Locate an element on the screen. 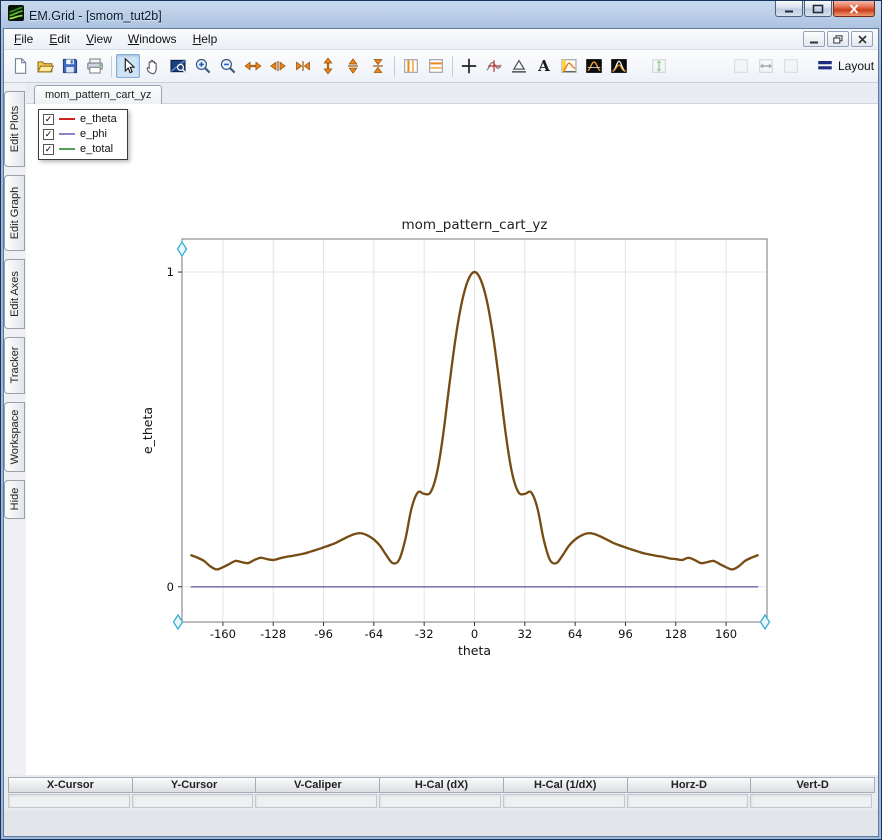 Image resolution: width=882 pixels, height=840 pixels. print-button is located at coordinates (95, 66).